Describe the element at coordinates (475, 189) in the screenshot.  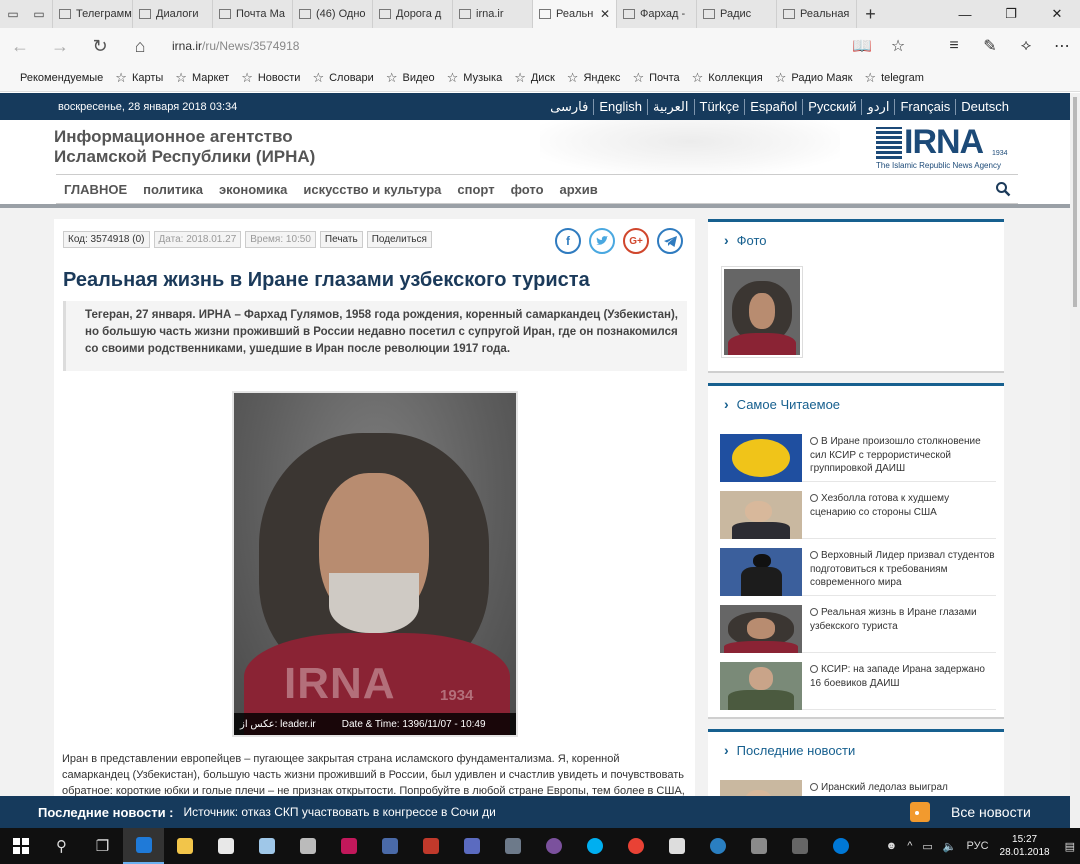
I see `menu-item: спорт` at that location.